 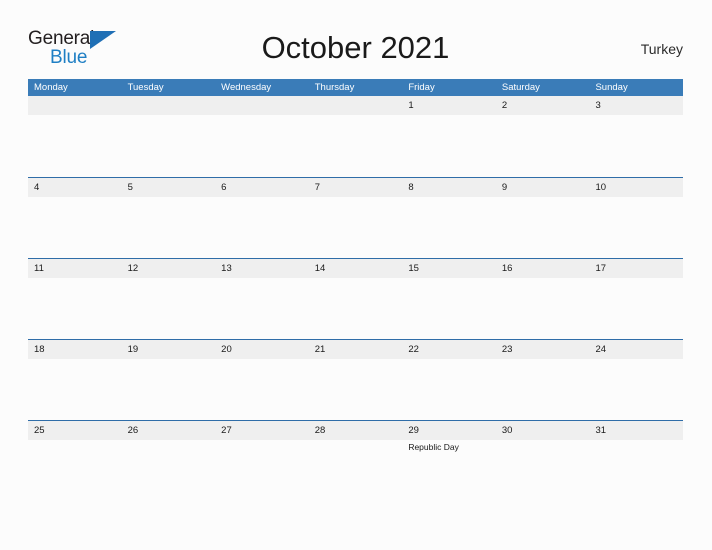 What do you see at coordinates (262, 268) in the screenshot?
I see `day-cell: 13` at bounding box center [262, 268].